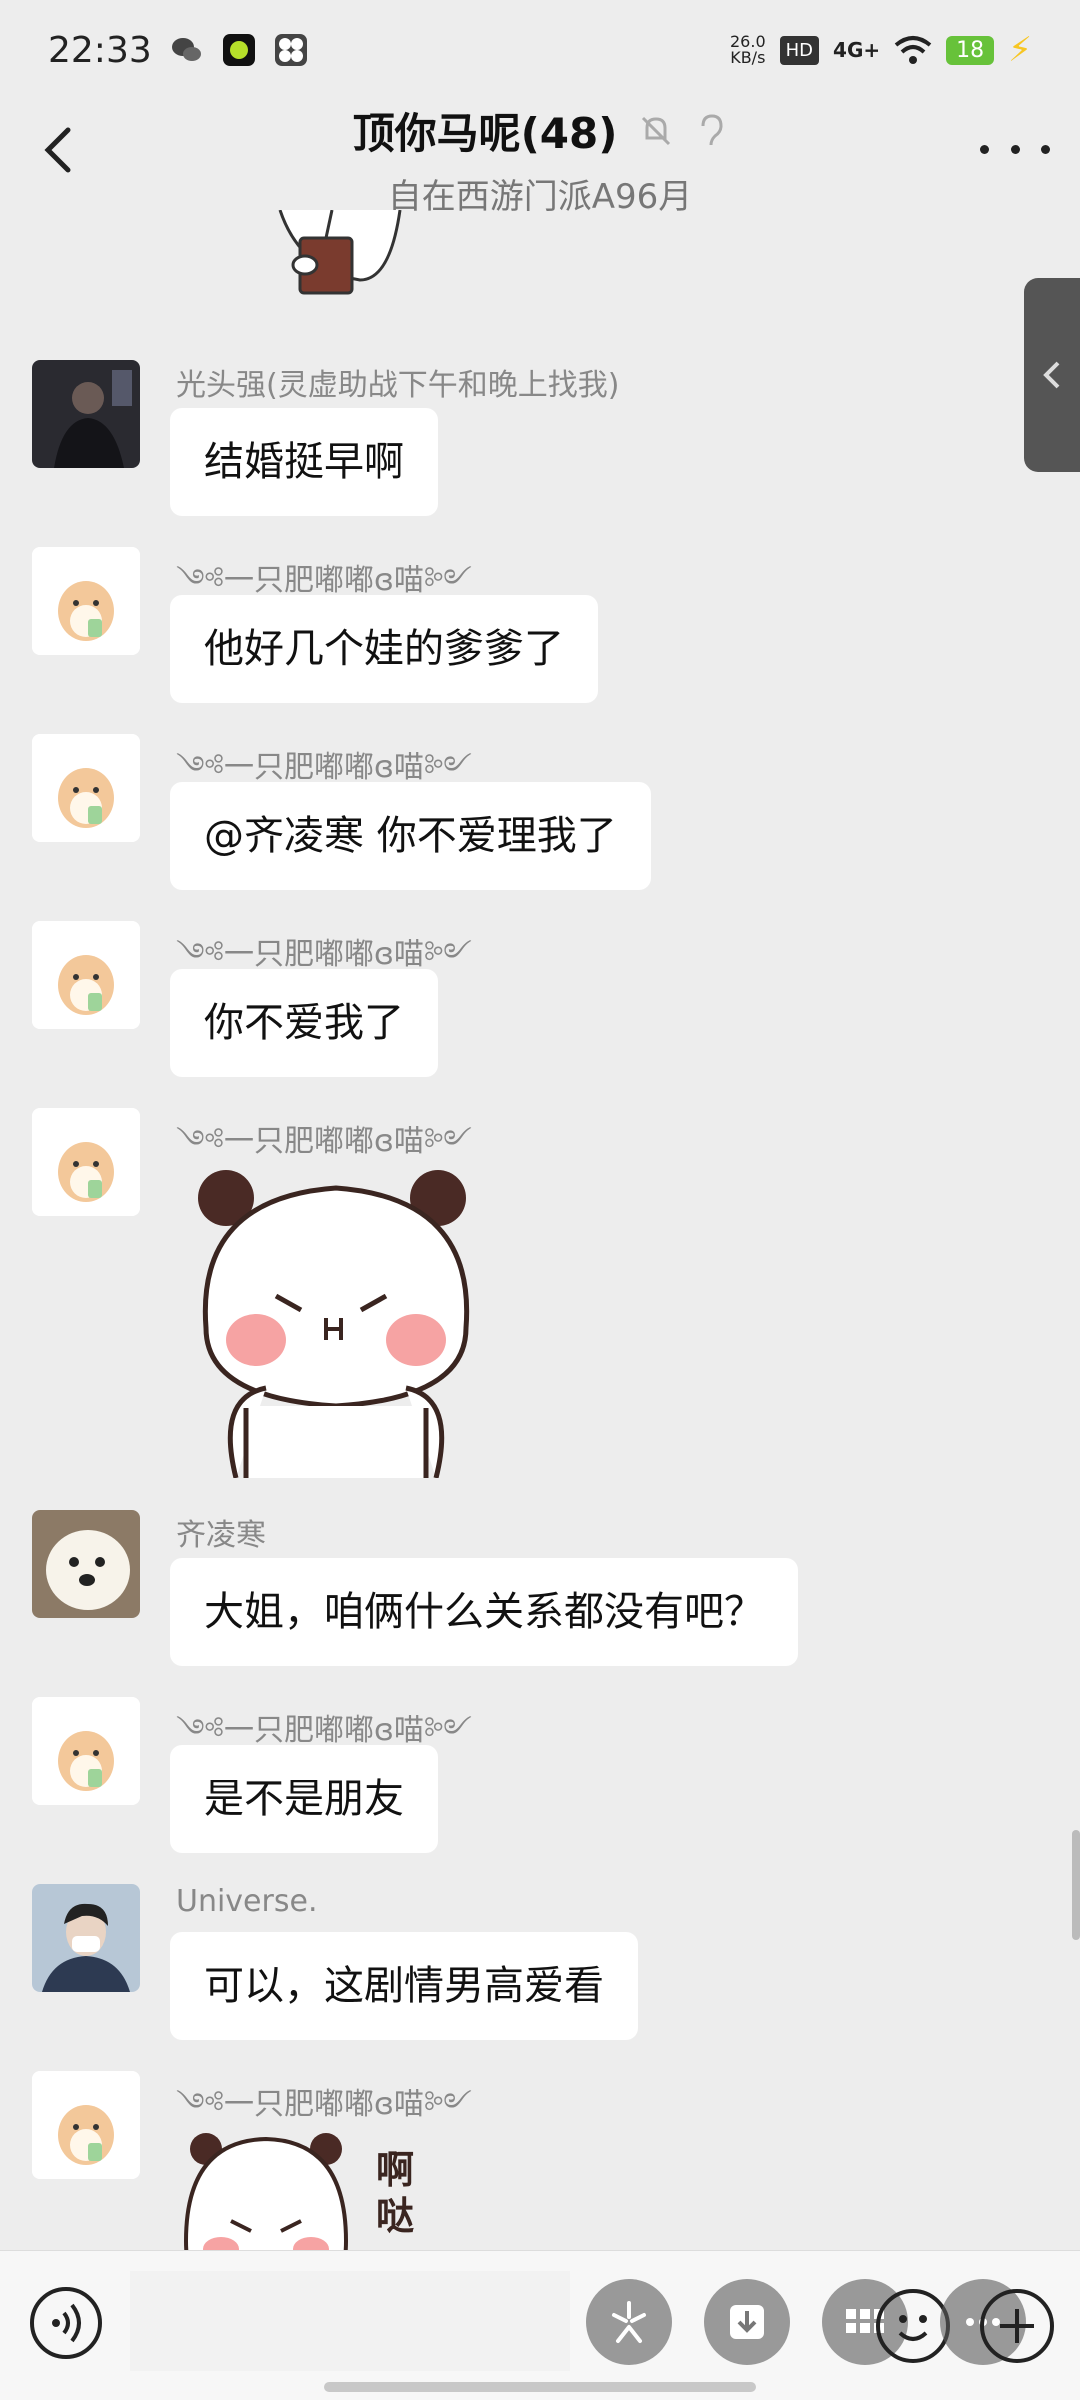 The image size is (1080, 2400). Describe the element at coordinates (336, 1318) in the screenshot. I see `panda-pouting-sticker` at that location.